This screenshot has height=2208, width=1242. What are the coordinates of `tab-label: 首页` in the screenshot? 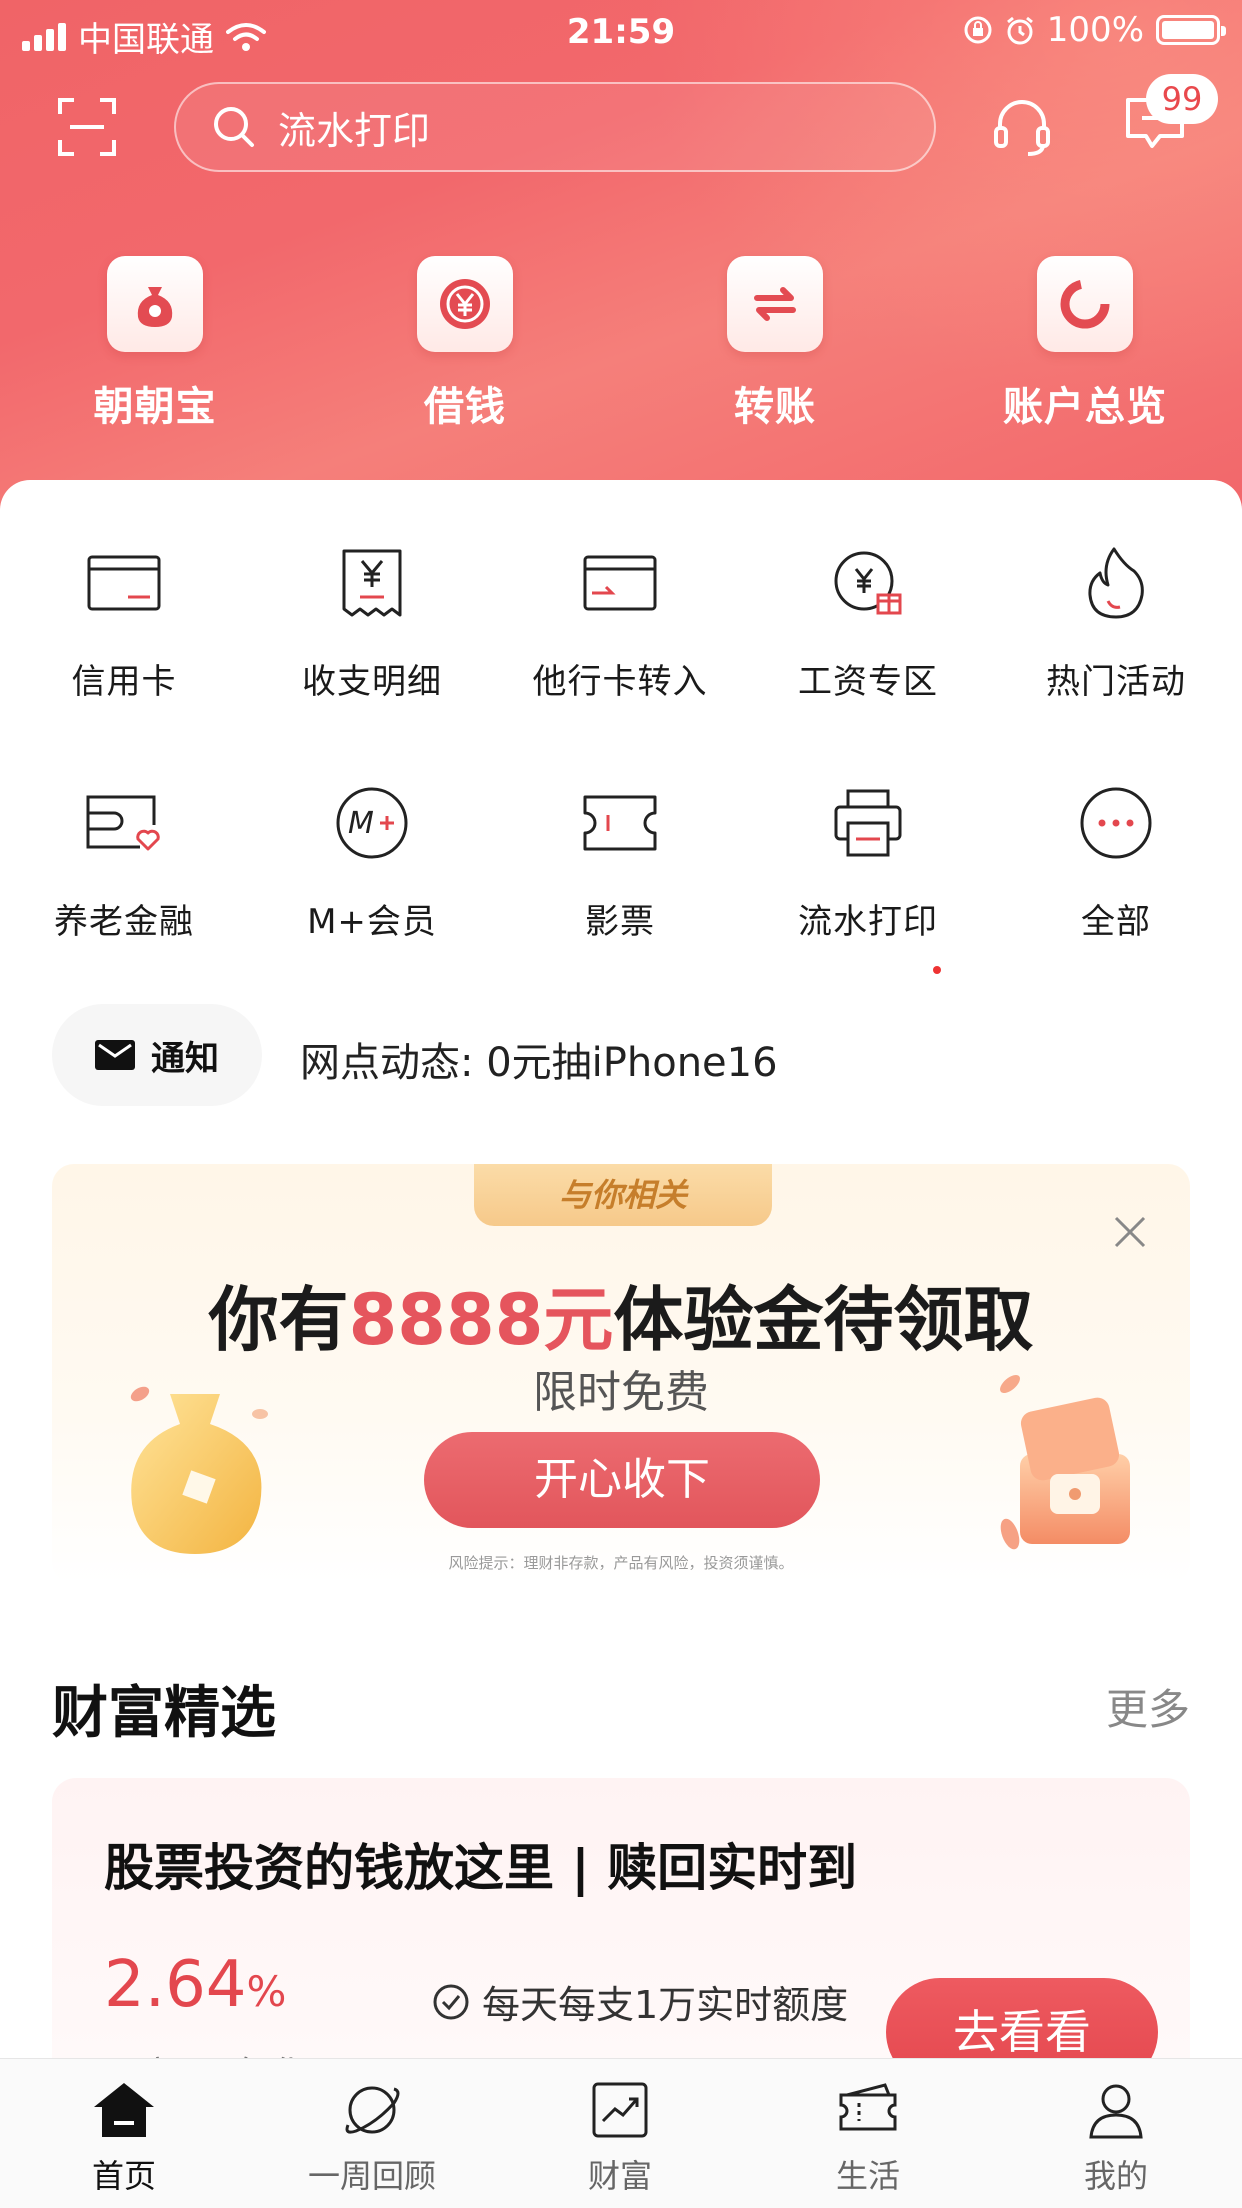 It's located at (123, 2176).